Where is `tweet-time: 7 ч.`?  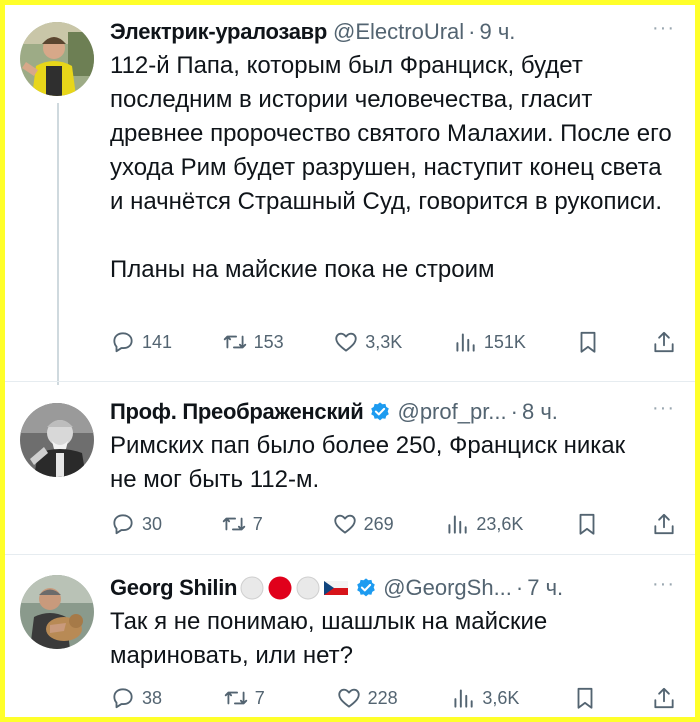
tweet-time: 7 ч. is located at coordinates (545, 588).